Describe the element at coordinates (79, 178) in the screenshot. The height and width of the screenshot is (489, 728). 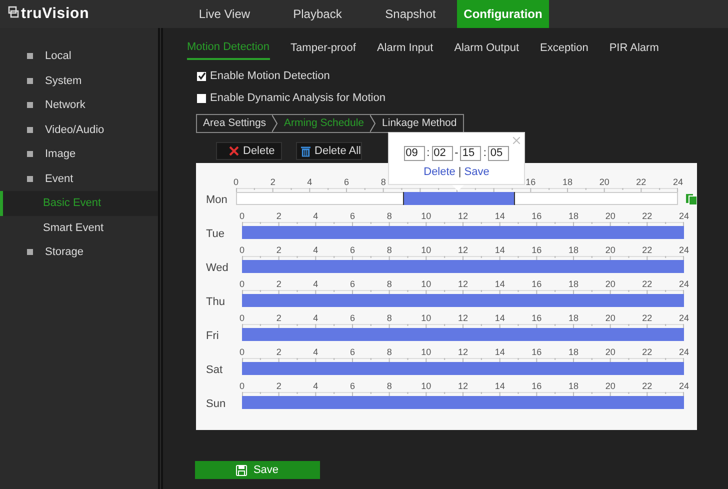
I see `sidebar-item: Event` at that location.